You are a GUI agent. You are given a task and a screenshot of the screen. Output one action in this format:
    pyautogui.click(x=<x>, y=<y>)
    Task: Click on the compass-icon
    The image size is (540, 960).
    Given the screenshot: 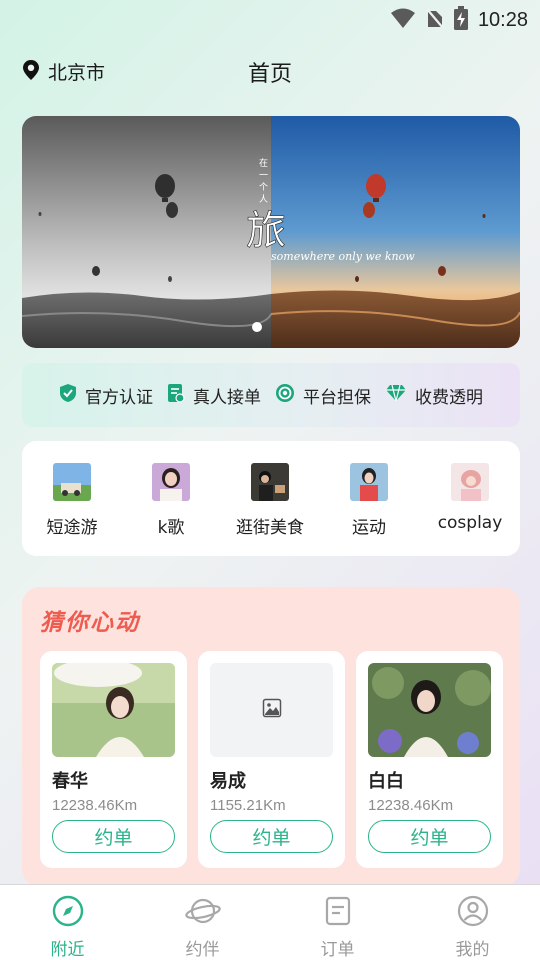 What is the action you would take?
    pyautogui.click(x=68, y=913)
    